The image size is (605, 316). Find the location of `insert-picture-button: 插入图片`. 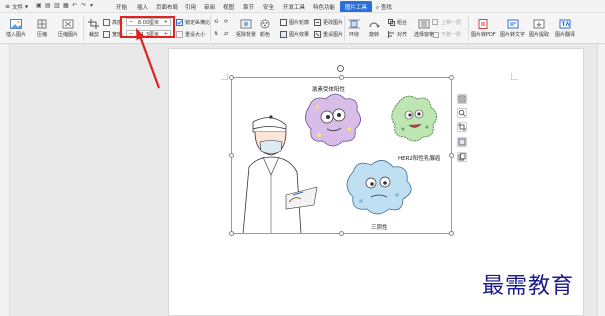

insert-picture-button: 插入图片 is located at coordinates (16, 28).